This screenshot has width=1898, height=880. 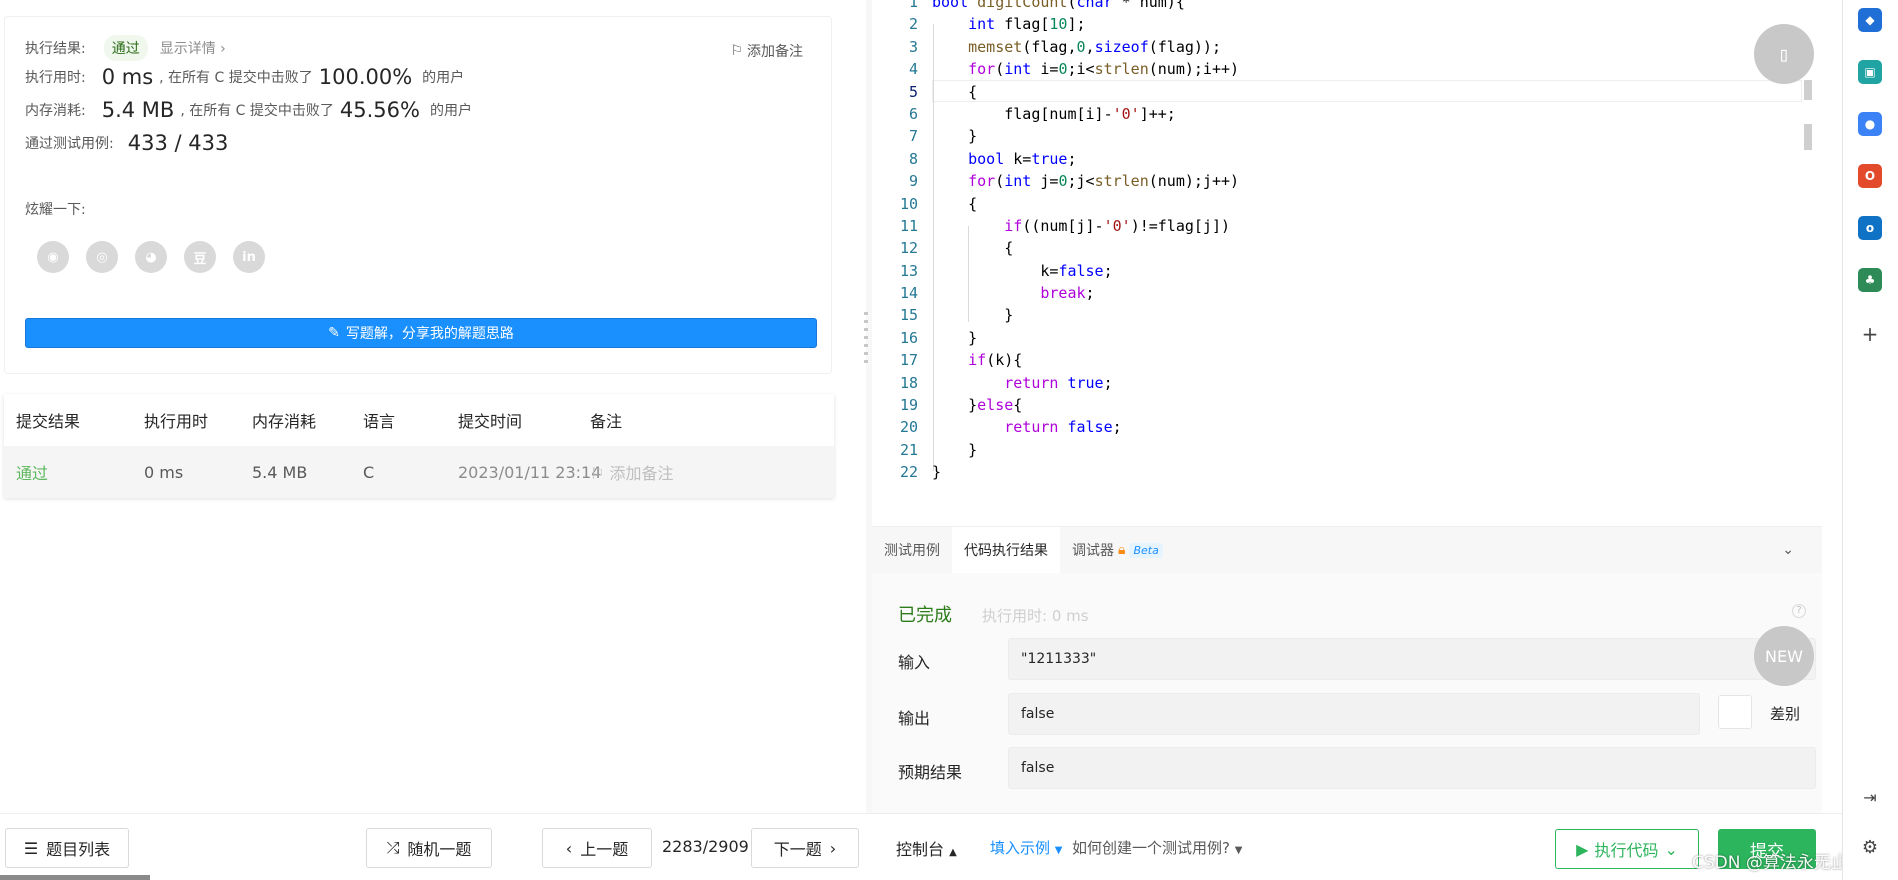 I want to click on tree-icon: ♣, so click(x=1870, y=280).